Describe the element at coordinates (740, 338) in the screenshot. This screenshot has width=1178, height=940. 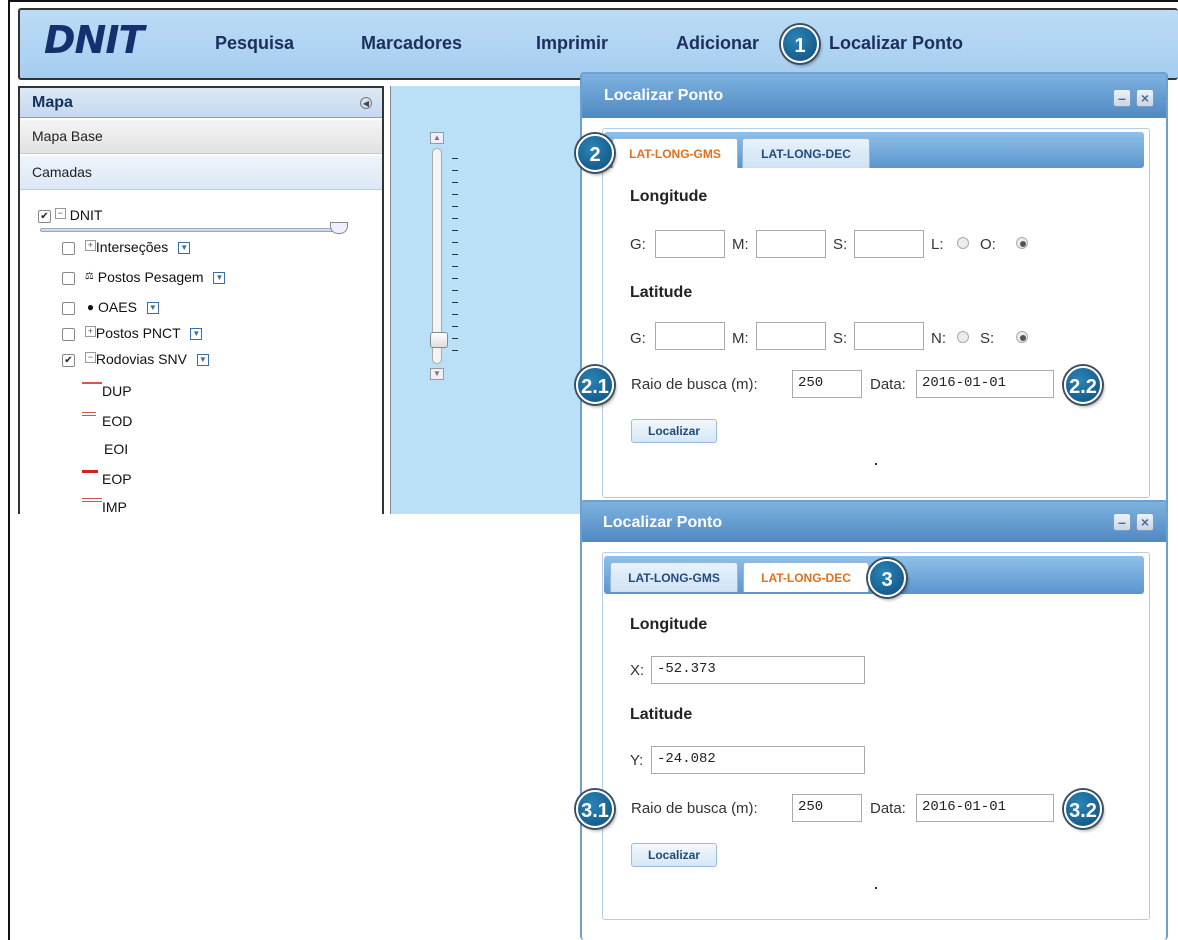
I see `lat-m-label: M:` at that location.